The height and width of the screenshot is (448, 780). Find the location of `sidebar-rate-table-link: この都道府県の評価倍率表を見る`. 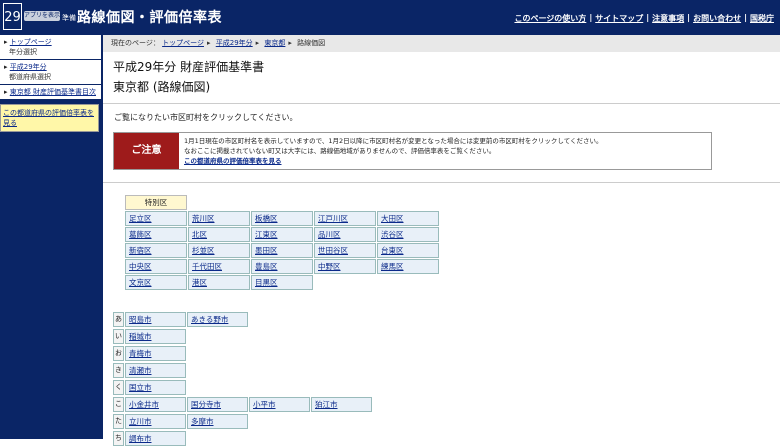

sidebar-rate-table-link: この都道府県の評価倍率表を見る is located at coordinates (48, 118).